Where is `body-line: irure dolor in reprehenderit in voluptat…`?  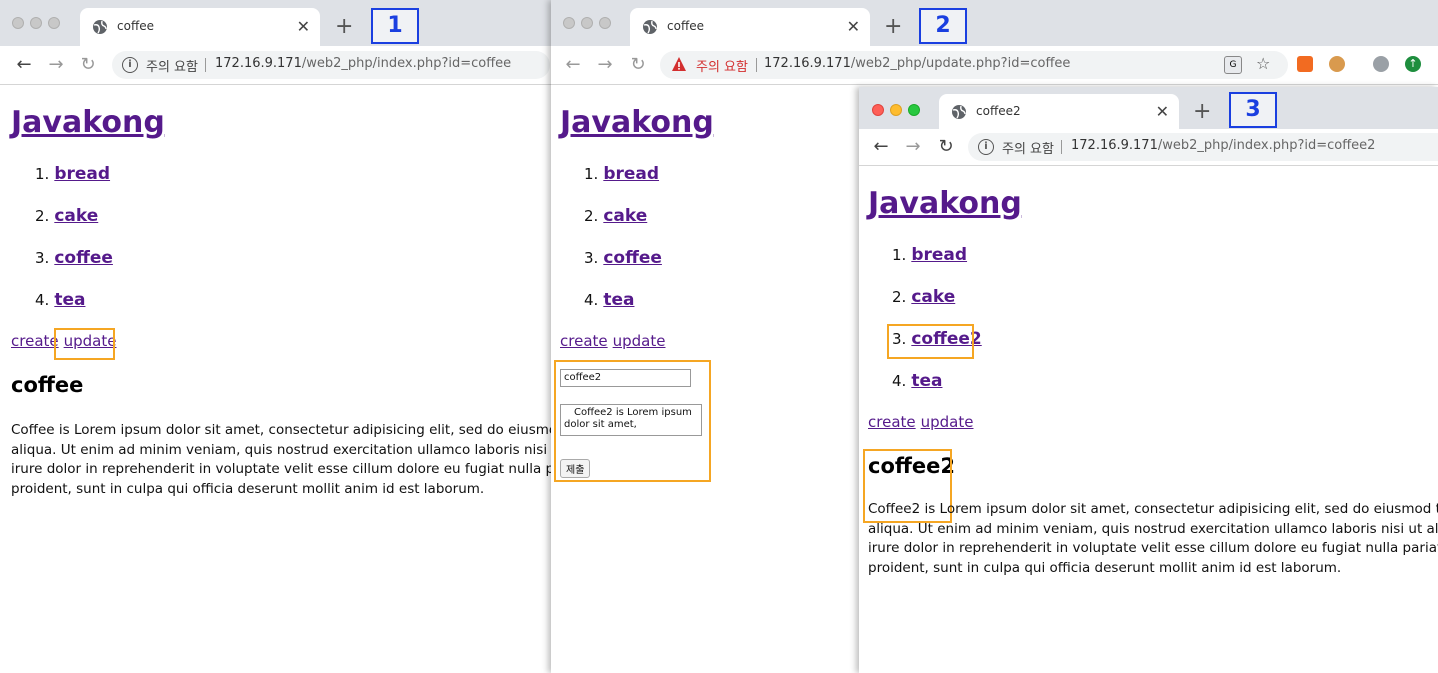
body-line: irure dolor in reprehenderit in voluptat… is located at coordinates (1153, 548).